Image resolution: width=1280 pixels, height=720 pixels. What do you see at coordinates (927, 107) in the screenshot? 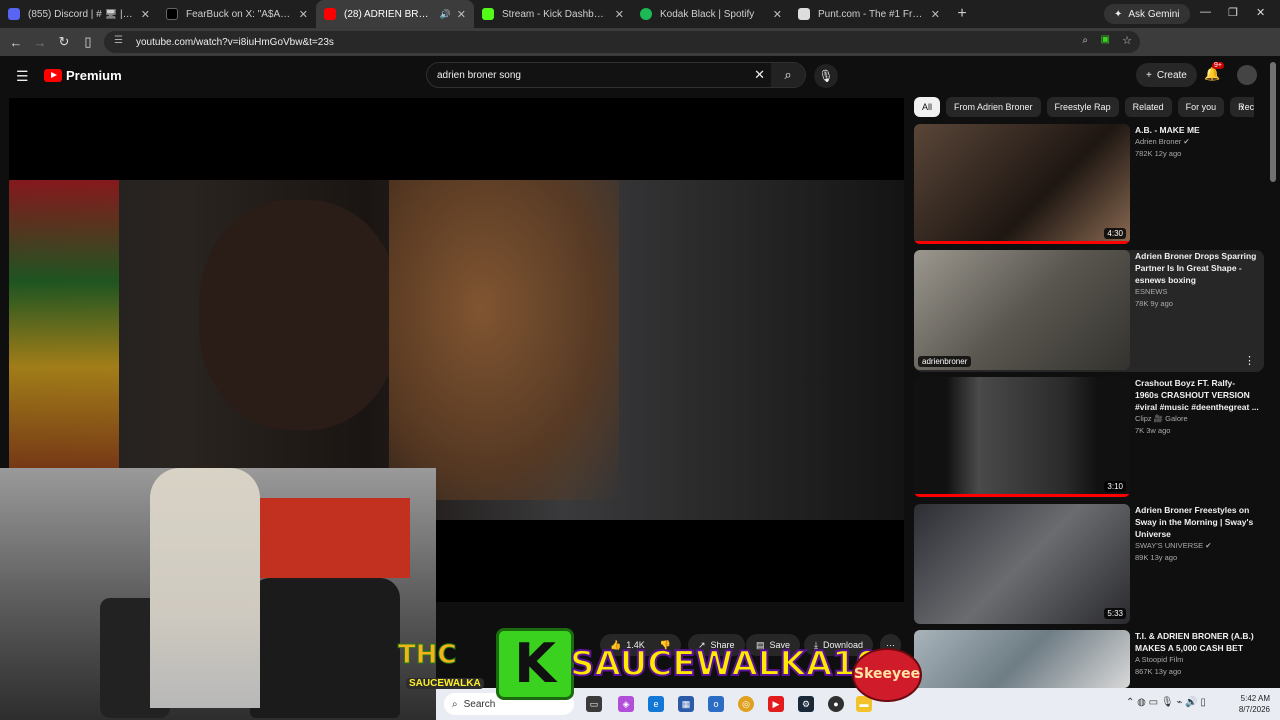
I see `chip-all: All` at bounding box center [927, 107].